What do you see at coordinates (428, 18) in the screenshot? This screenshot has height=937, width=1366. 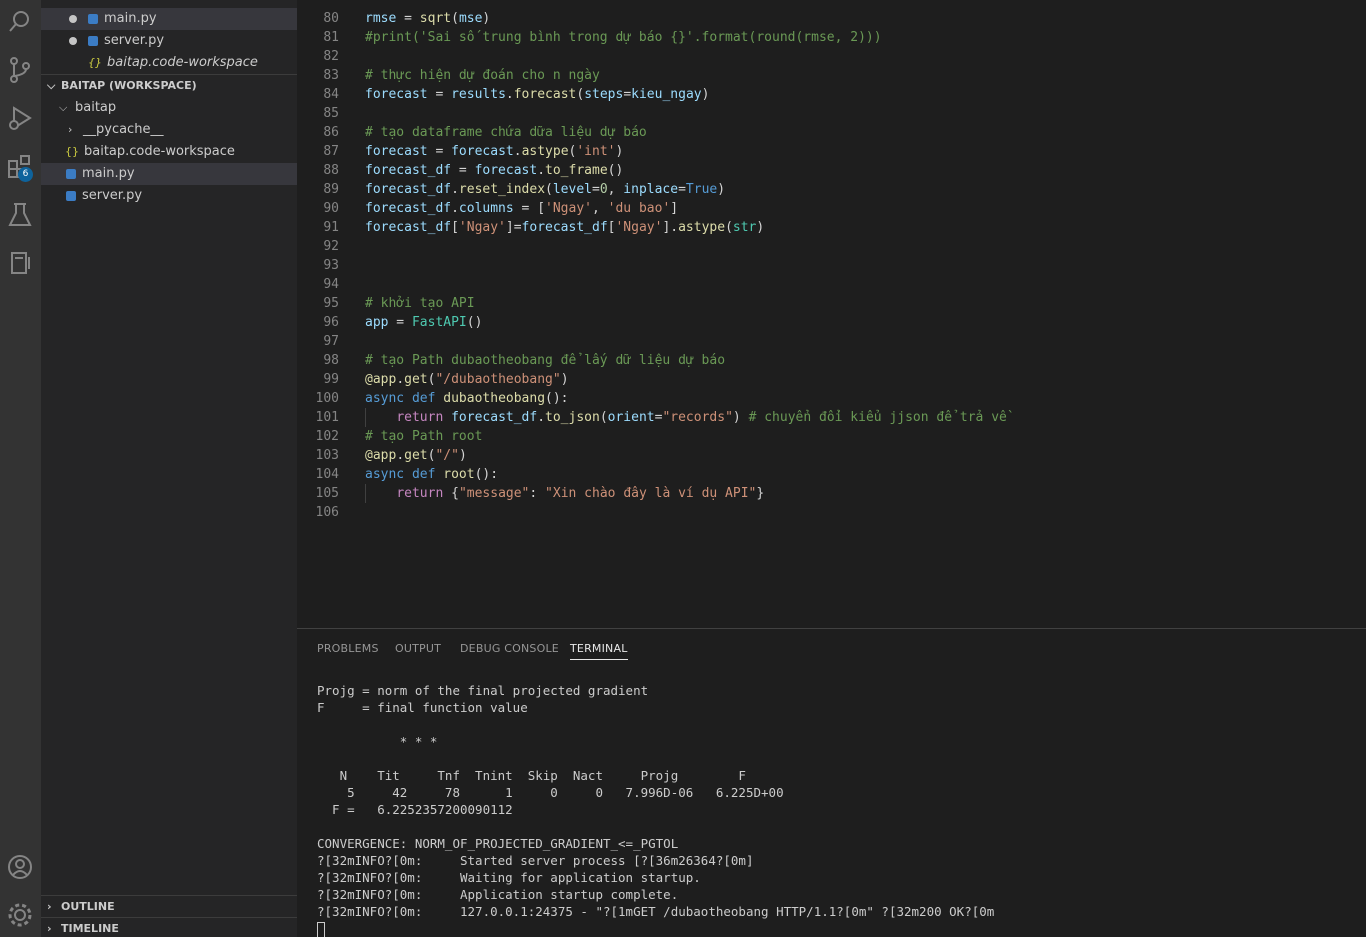 I see `line-code: rmse = sqrt(mse)` at bounding box center [428, 18].